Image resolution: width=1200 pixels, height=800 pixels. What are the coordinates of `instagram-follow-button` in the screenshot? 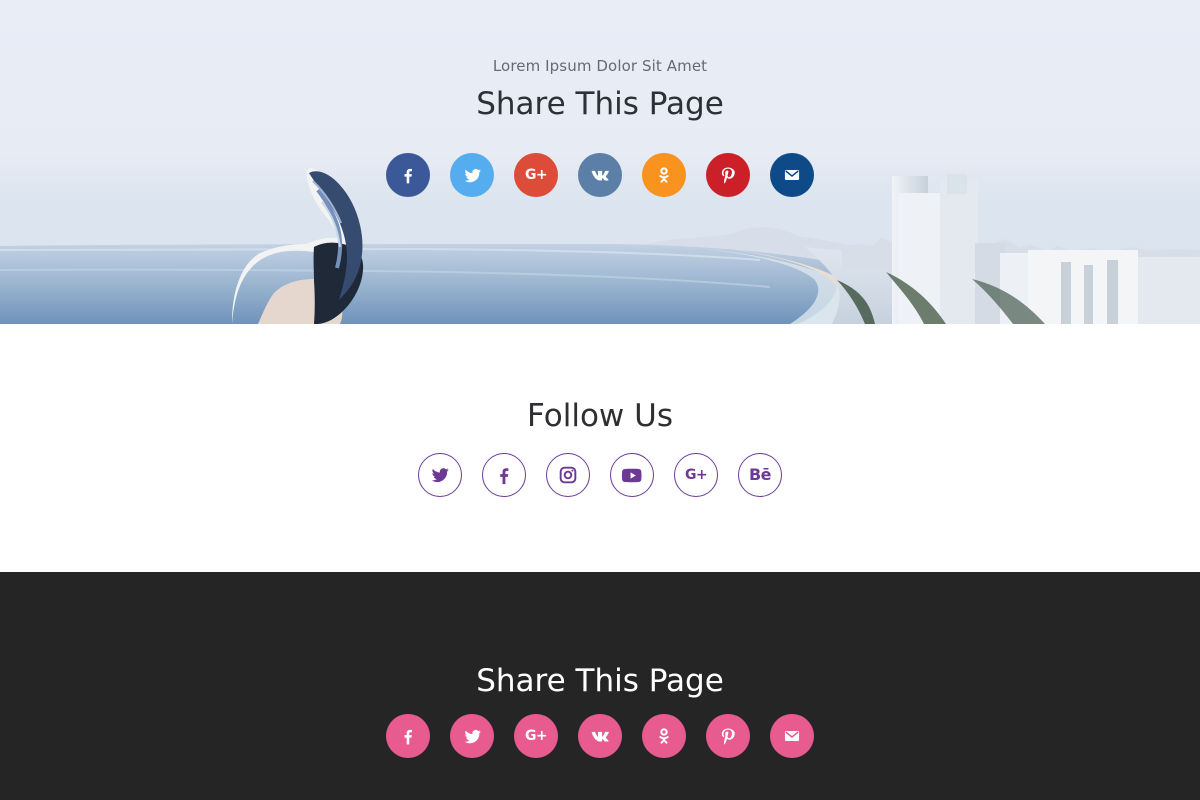 It's located at (568, 475).